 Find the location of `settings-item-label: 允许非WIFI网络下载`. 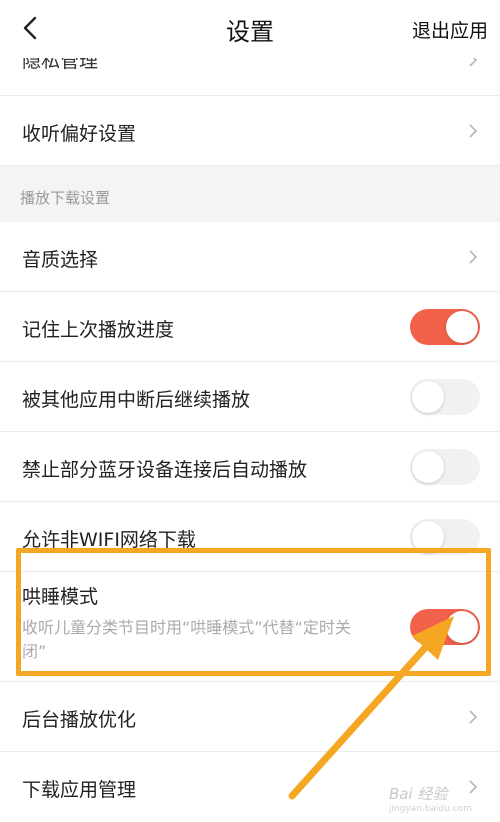

settings-item-label: 允许非WIFI网络下载 is located at coordinates (109, 540).